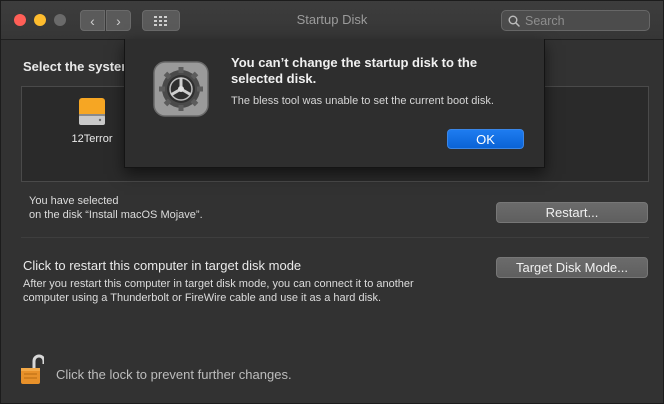  What do you see at coordinates (580, 20) in the screenshot?
I see `search-input` at bounding box center [580, 20].